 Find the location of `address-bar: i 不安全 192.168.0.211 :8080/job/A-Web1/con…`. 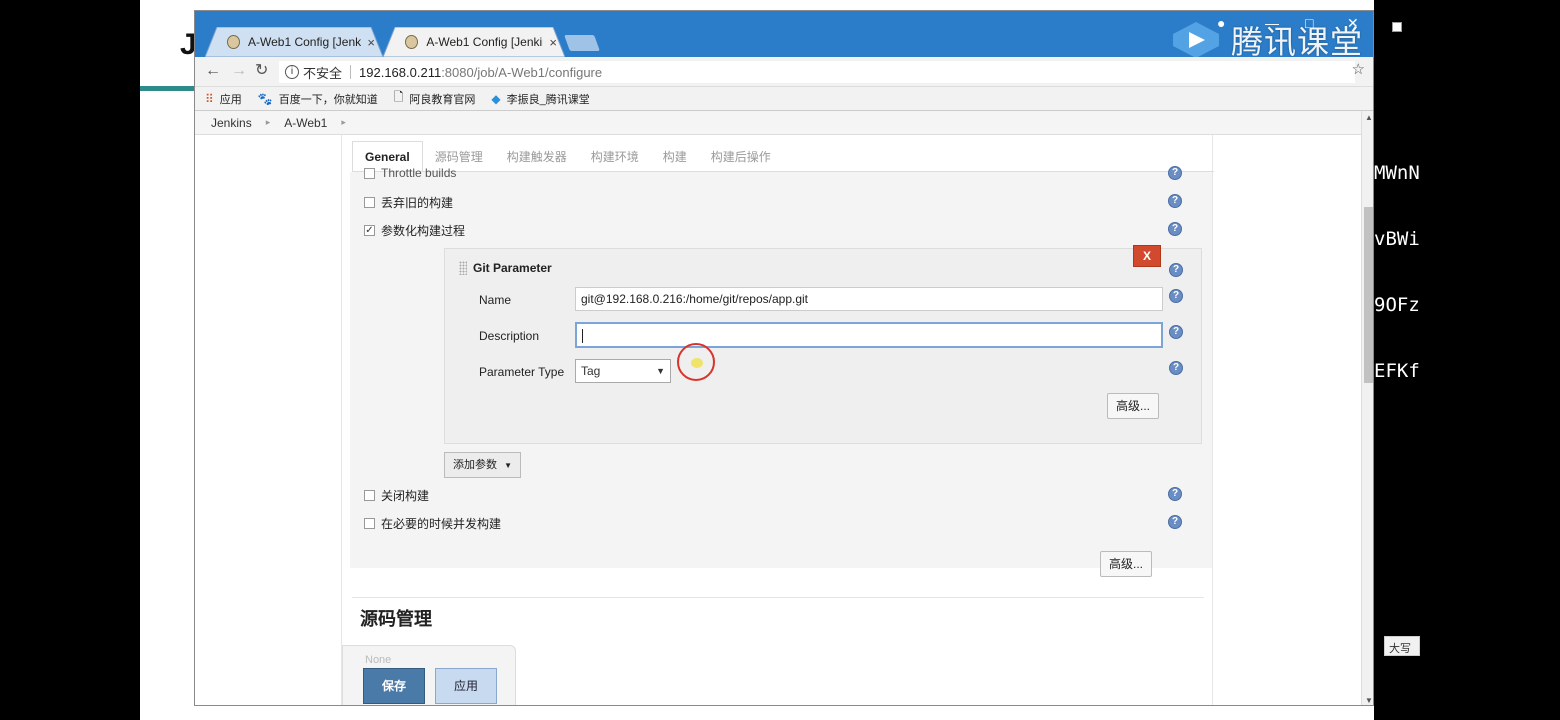

address-bar: i 不安全 192.168.0.211 :8080/job/A-Web1/con… is located at coordinates (817, 72).